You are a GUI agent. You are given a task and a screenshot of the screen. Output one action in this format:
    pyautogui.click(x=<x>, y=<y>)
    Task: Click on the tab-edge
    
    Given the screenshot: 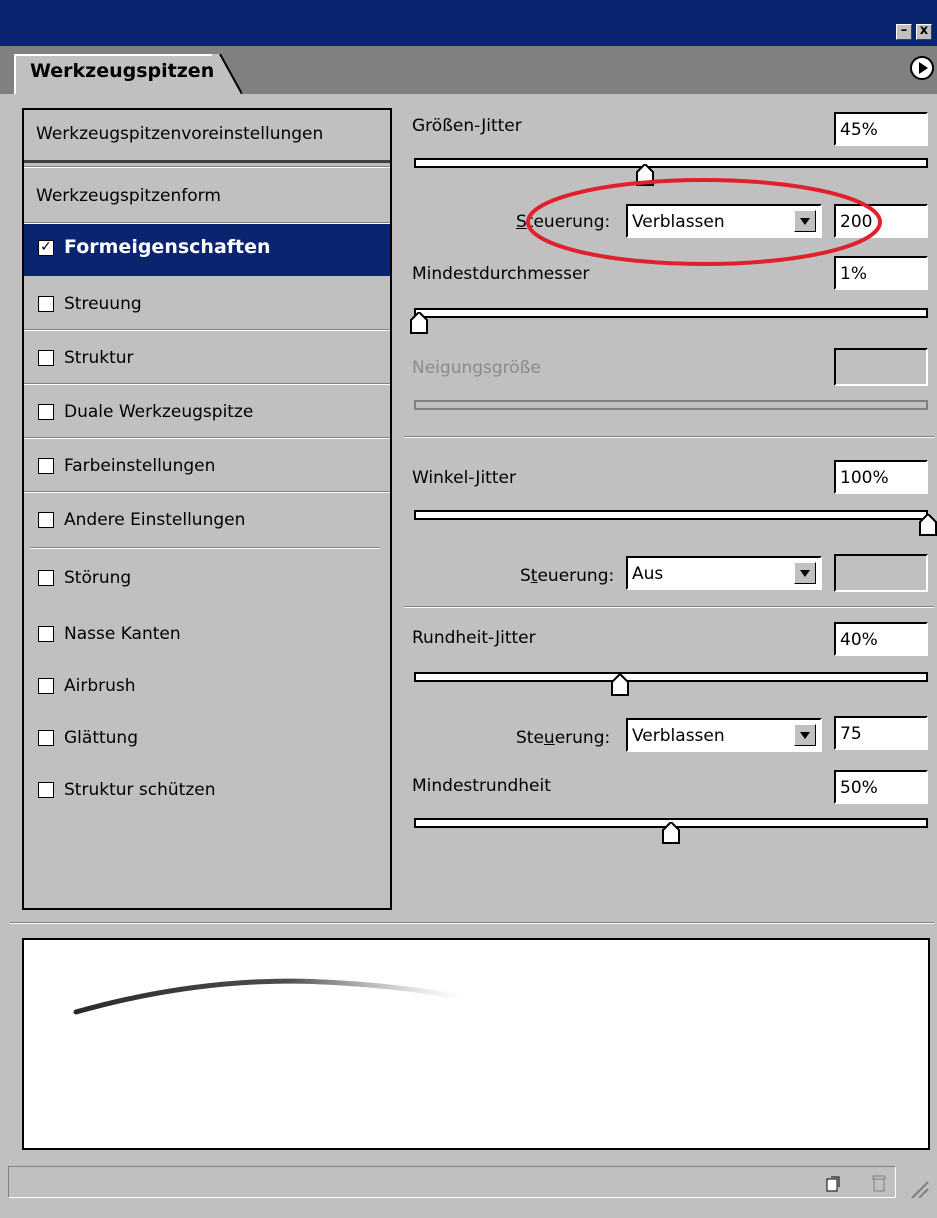 What is the action you would take?
    pyautogui.click(x=227, y=74)
    